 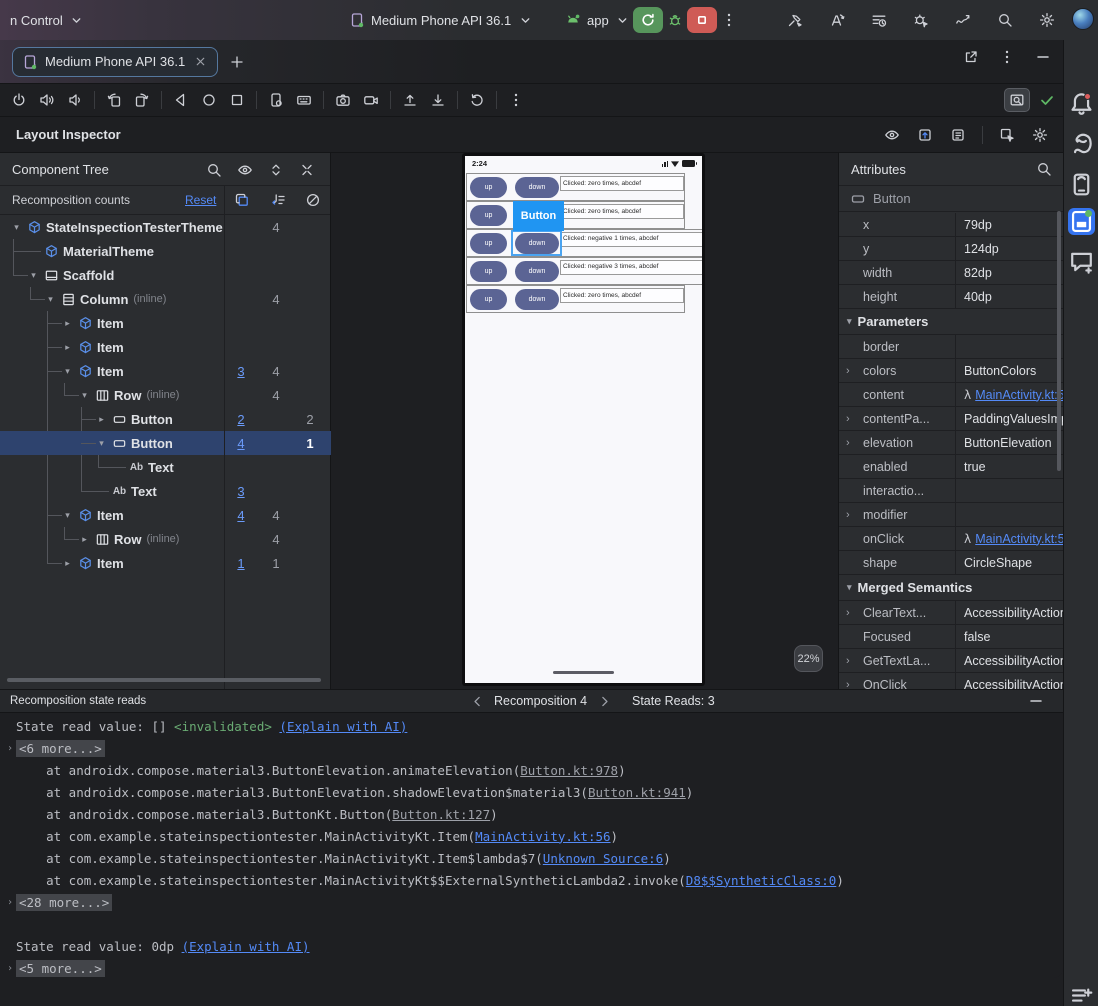 What do you see at coordinates (214, 170) in the screenshot?
I see `search-icon` at bounding box center [214, 170].